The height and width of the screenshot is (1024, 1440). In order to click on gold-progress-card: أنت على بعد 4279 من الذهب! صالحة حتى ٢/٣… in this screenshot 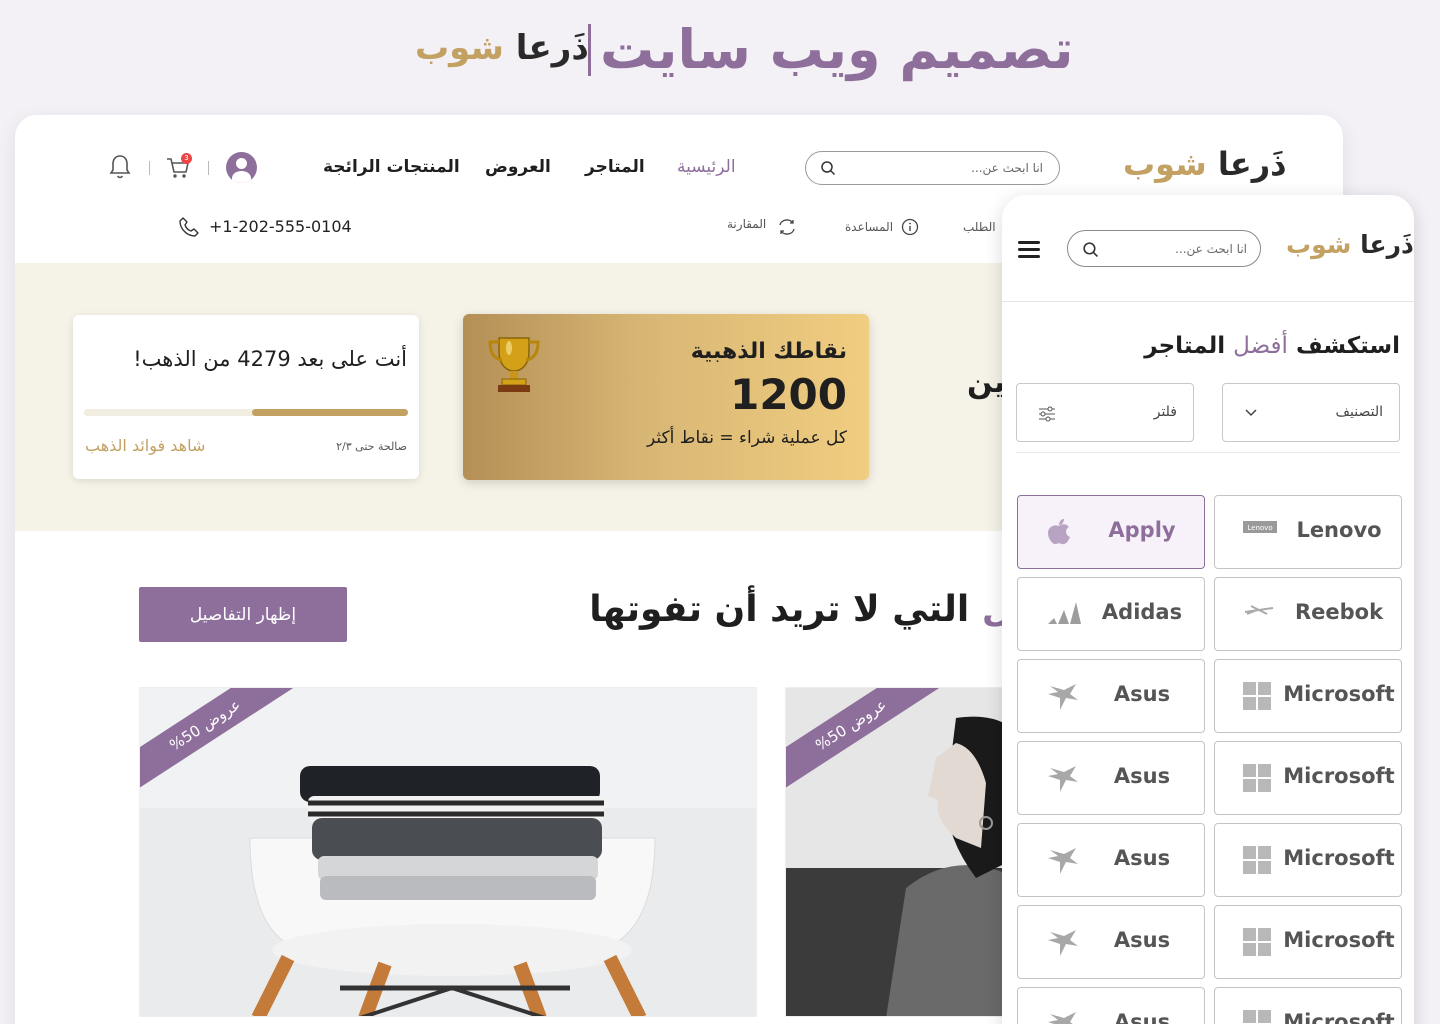, I will do `click(246, 397)`.